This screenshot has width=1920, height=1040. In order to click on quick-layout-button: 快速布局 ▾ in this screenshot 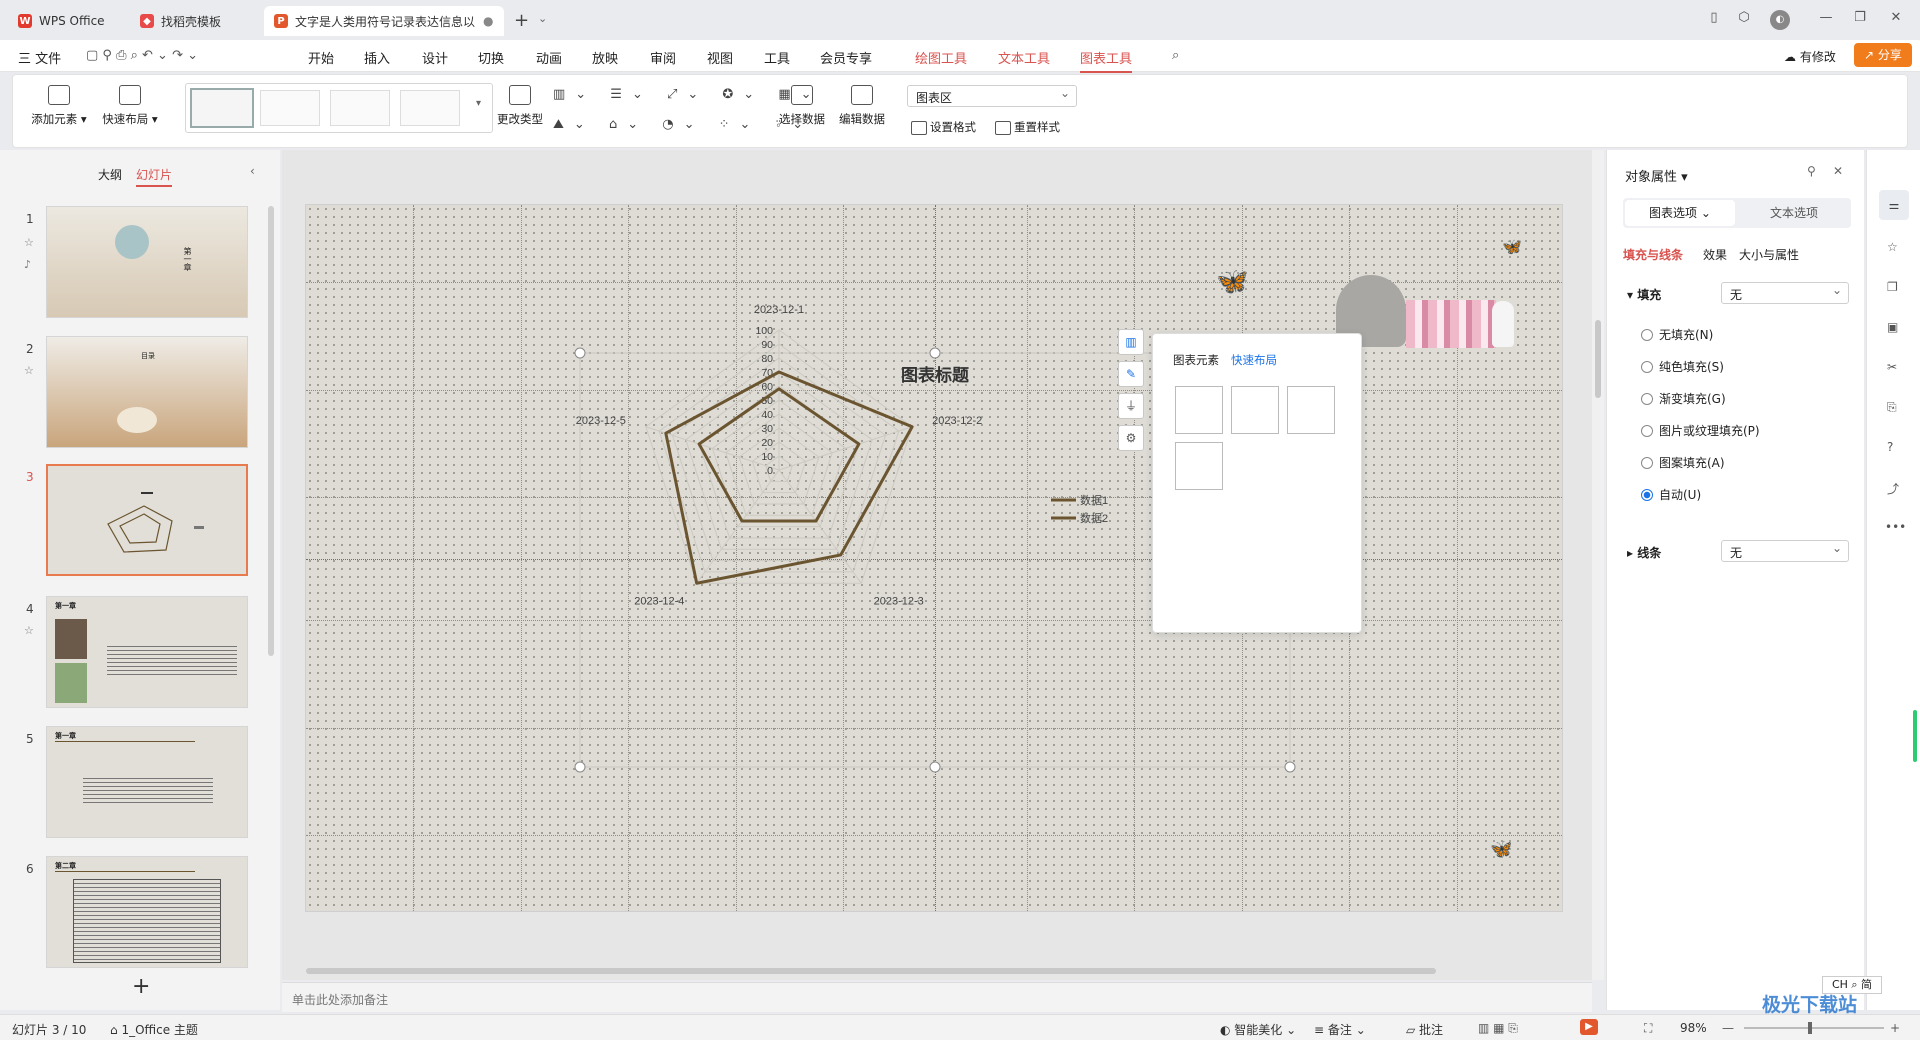, I will do `click(130, 106)`.